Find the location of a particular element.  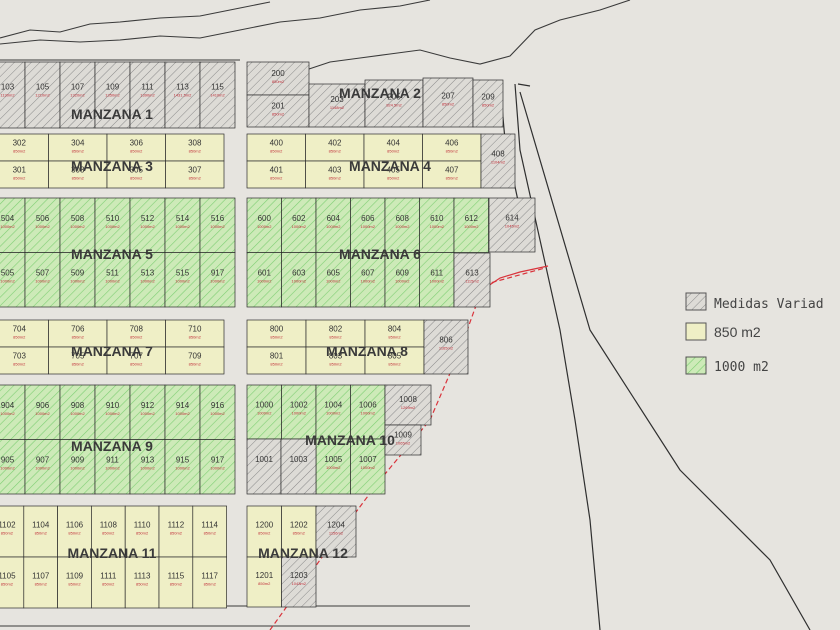

lot-number: 904 is located at coordinates (8, 405).